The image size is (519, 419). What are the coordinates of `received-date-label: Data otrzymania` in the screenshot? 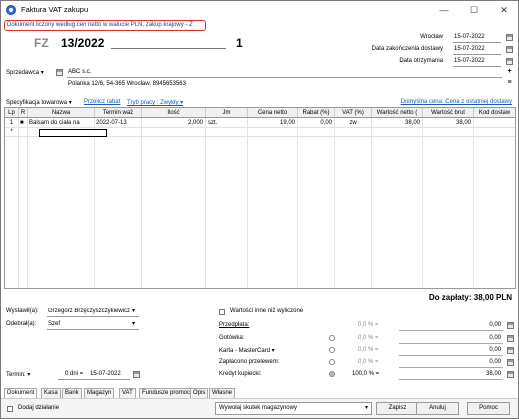 It's located at (421, 61).